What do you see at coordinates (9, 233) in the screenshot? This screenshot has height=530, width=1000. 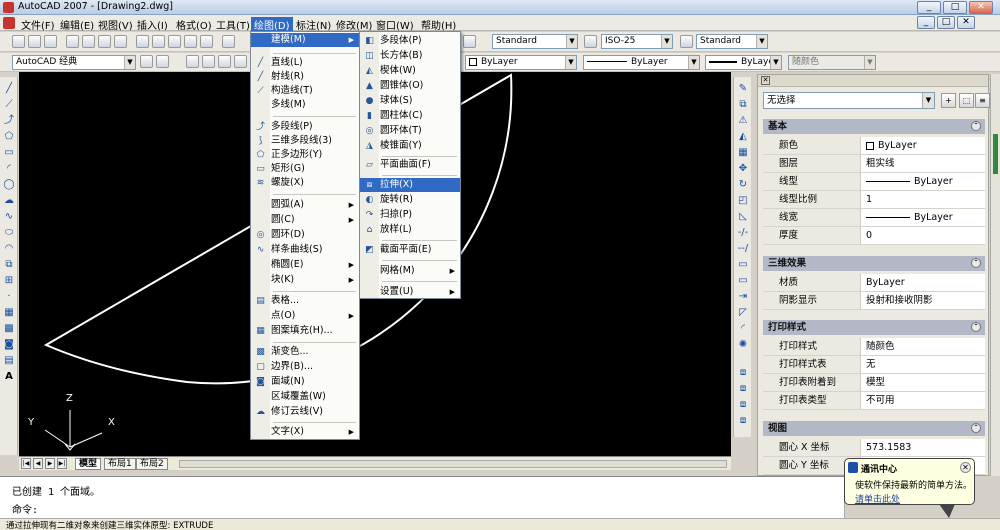 I see `ellipse-icon: ⬭` at bounding box center [9, 233].